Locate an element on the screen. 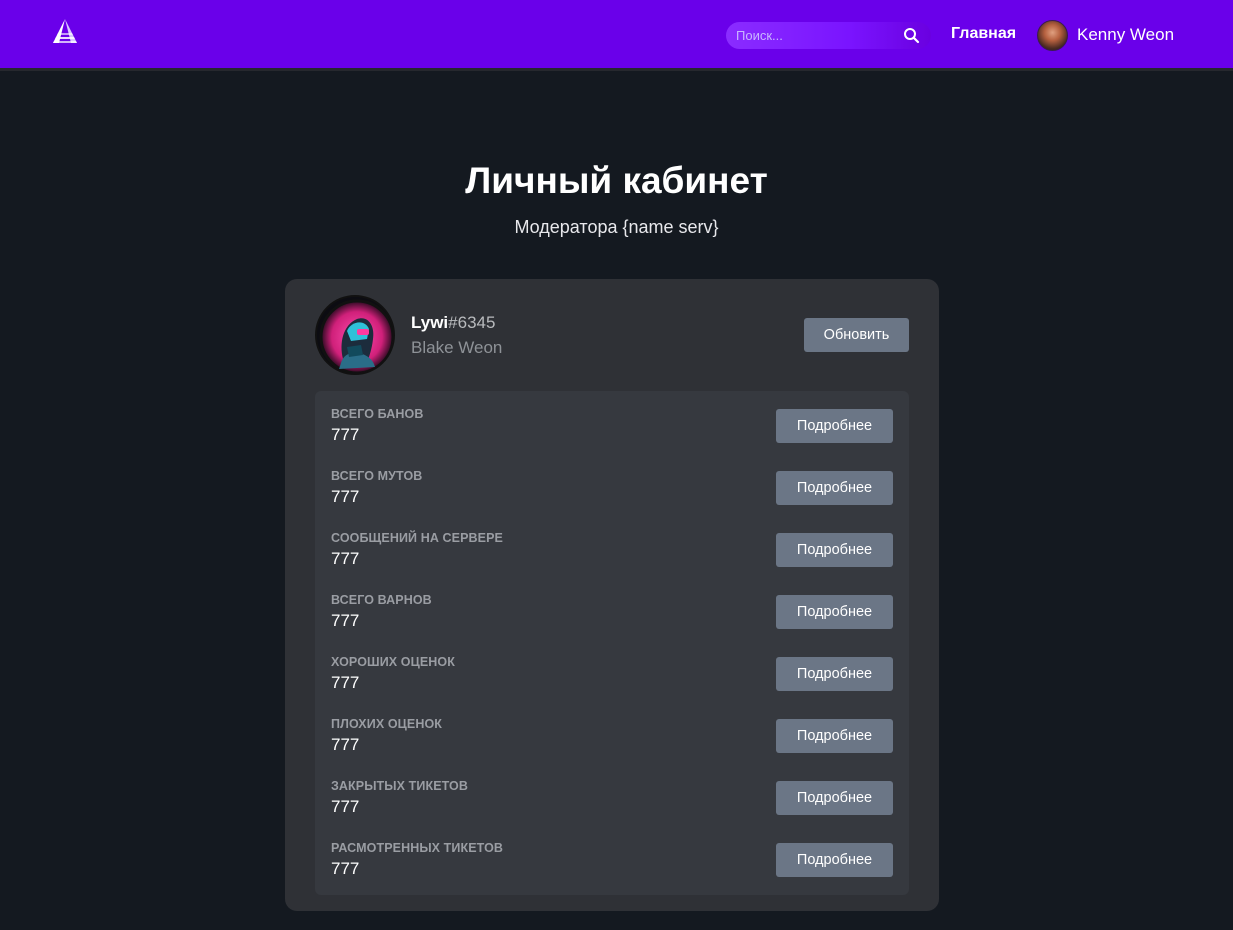  stat-row-bad-ratings: Плохих оценок 777 Подробнее is located at coordinates (612, 732).